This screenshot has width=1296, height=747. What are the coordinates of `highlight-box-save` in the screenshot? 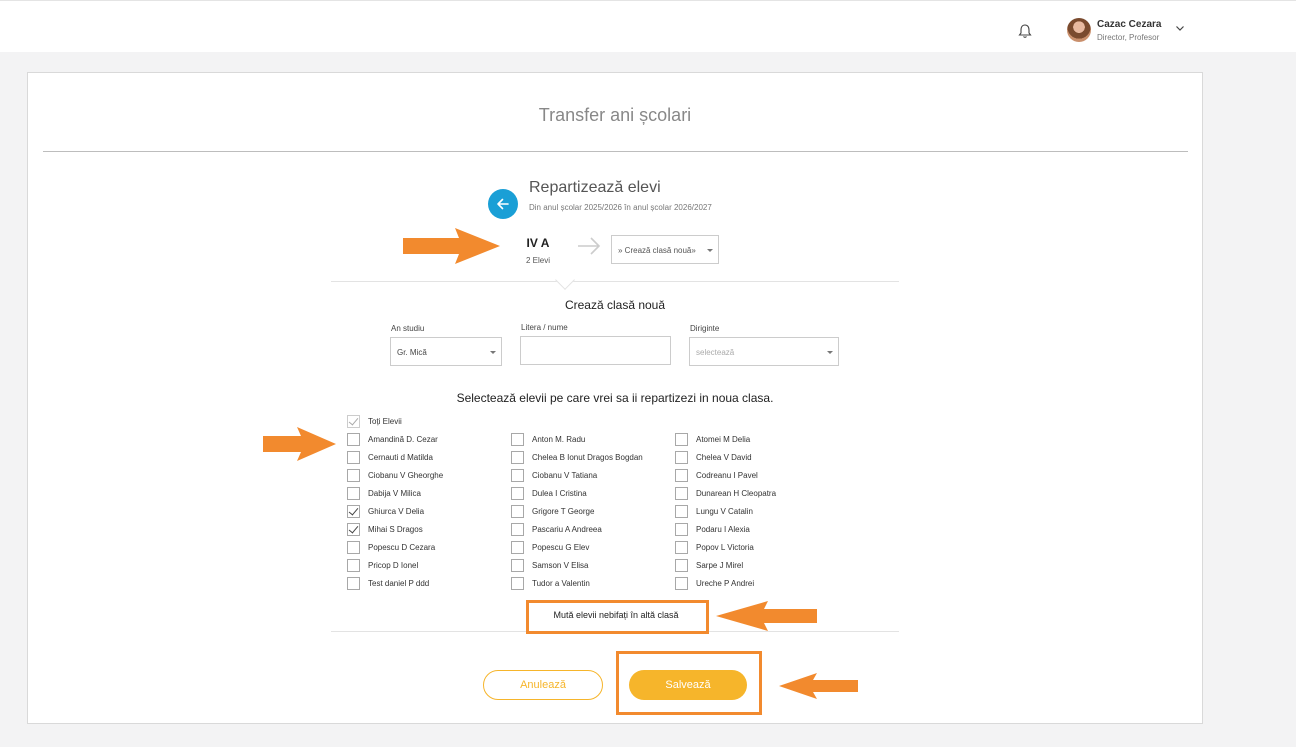 It's located at (689, 683).